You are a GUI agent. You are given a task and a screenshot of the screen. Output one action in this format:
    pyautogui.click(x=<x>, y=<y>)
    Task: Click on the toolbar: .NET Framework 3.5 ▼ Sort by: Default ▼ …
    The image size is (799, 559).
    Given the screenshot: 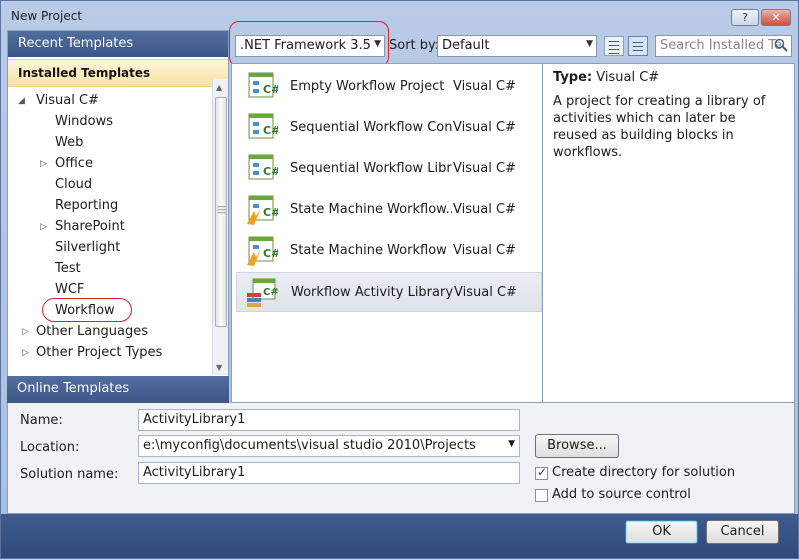 What is the action you would take?
    pyautogui.click(x=512, y=44)
    